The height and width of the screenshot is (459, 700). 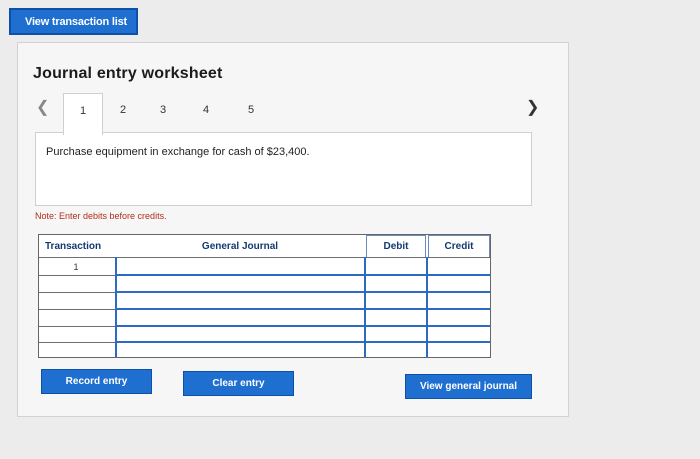 What do you see at coordinates (206, 110) in the screenshot?
I see `tab-label: 4` at bounding box center [206, 110].